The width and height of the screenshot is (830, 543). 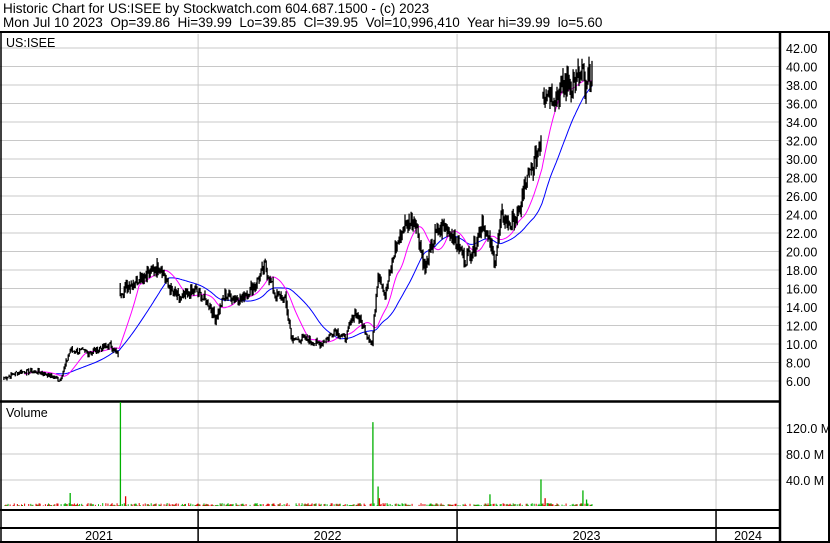 I want to click on price-tick-label: 6.00, so click(x=798, y=382).